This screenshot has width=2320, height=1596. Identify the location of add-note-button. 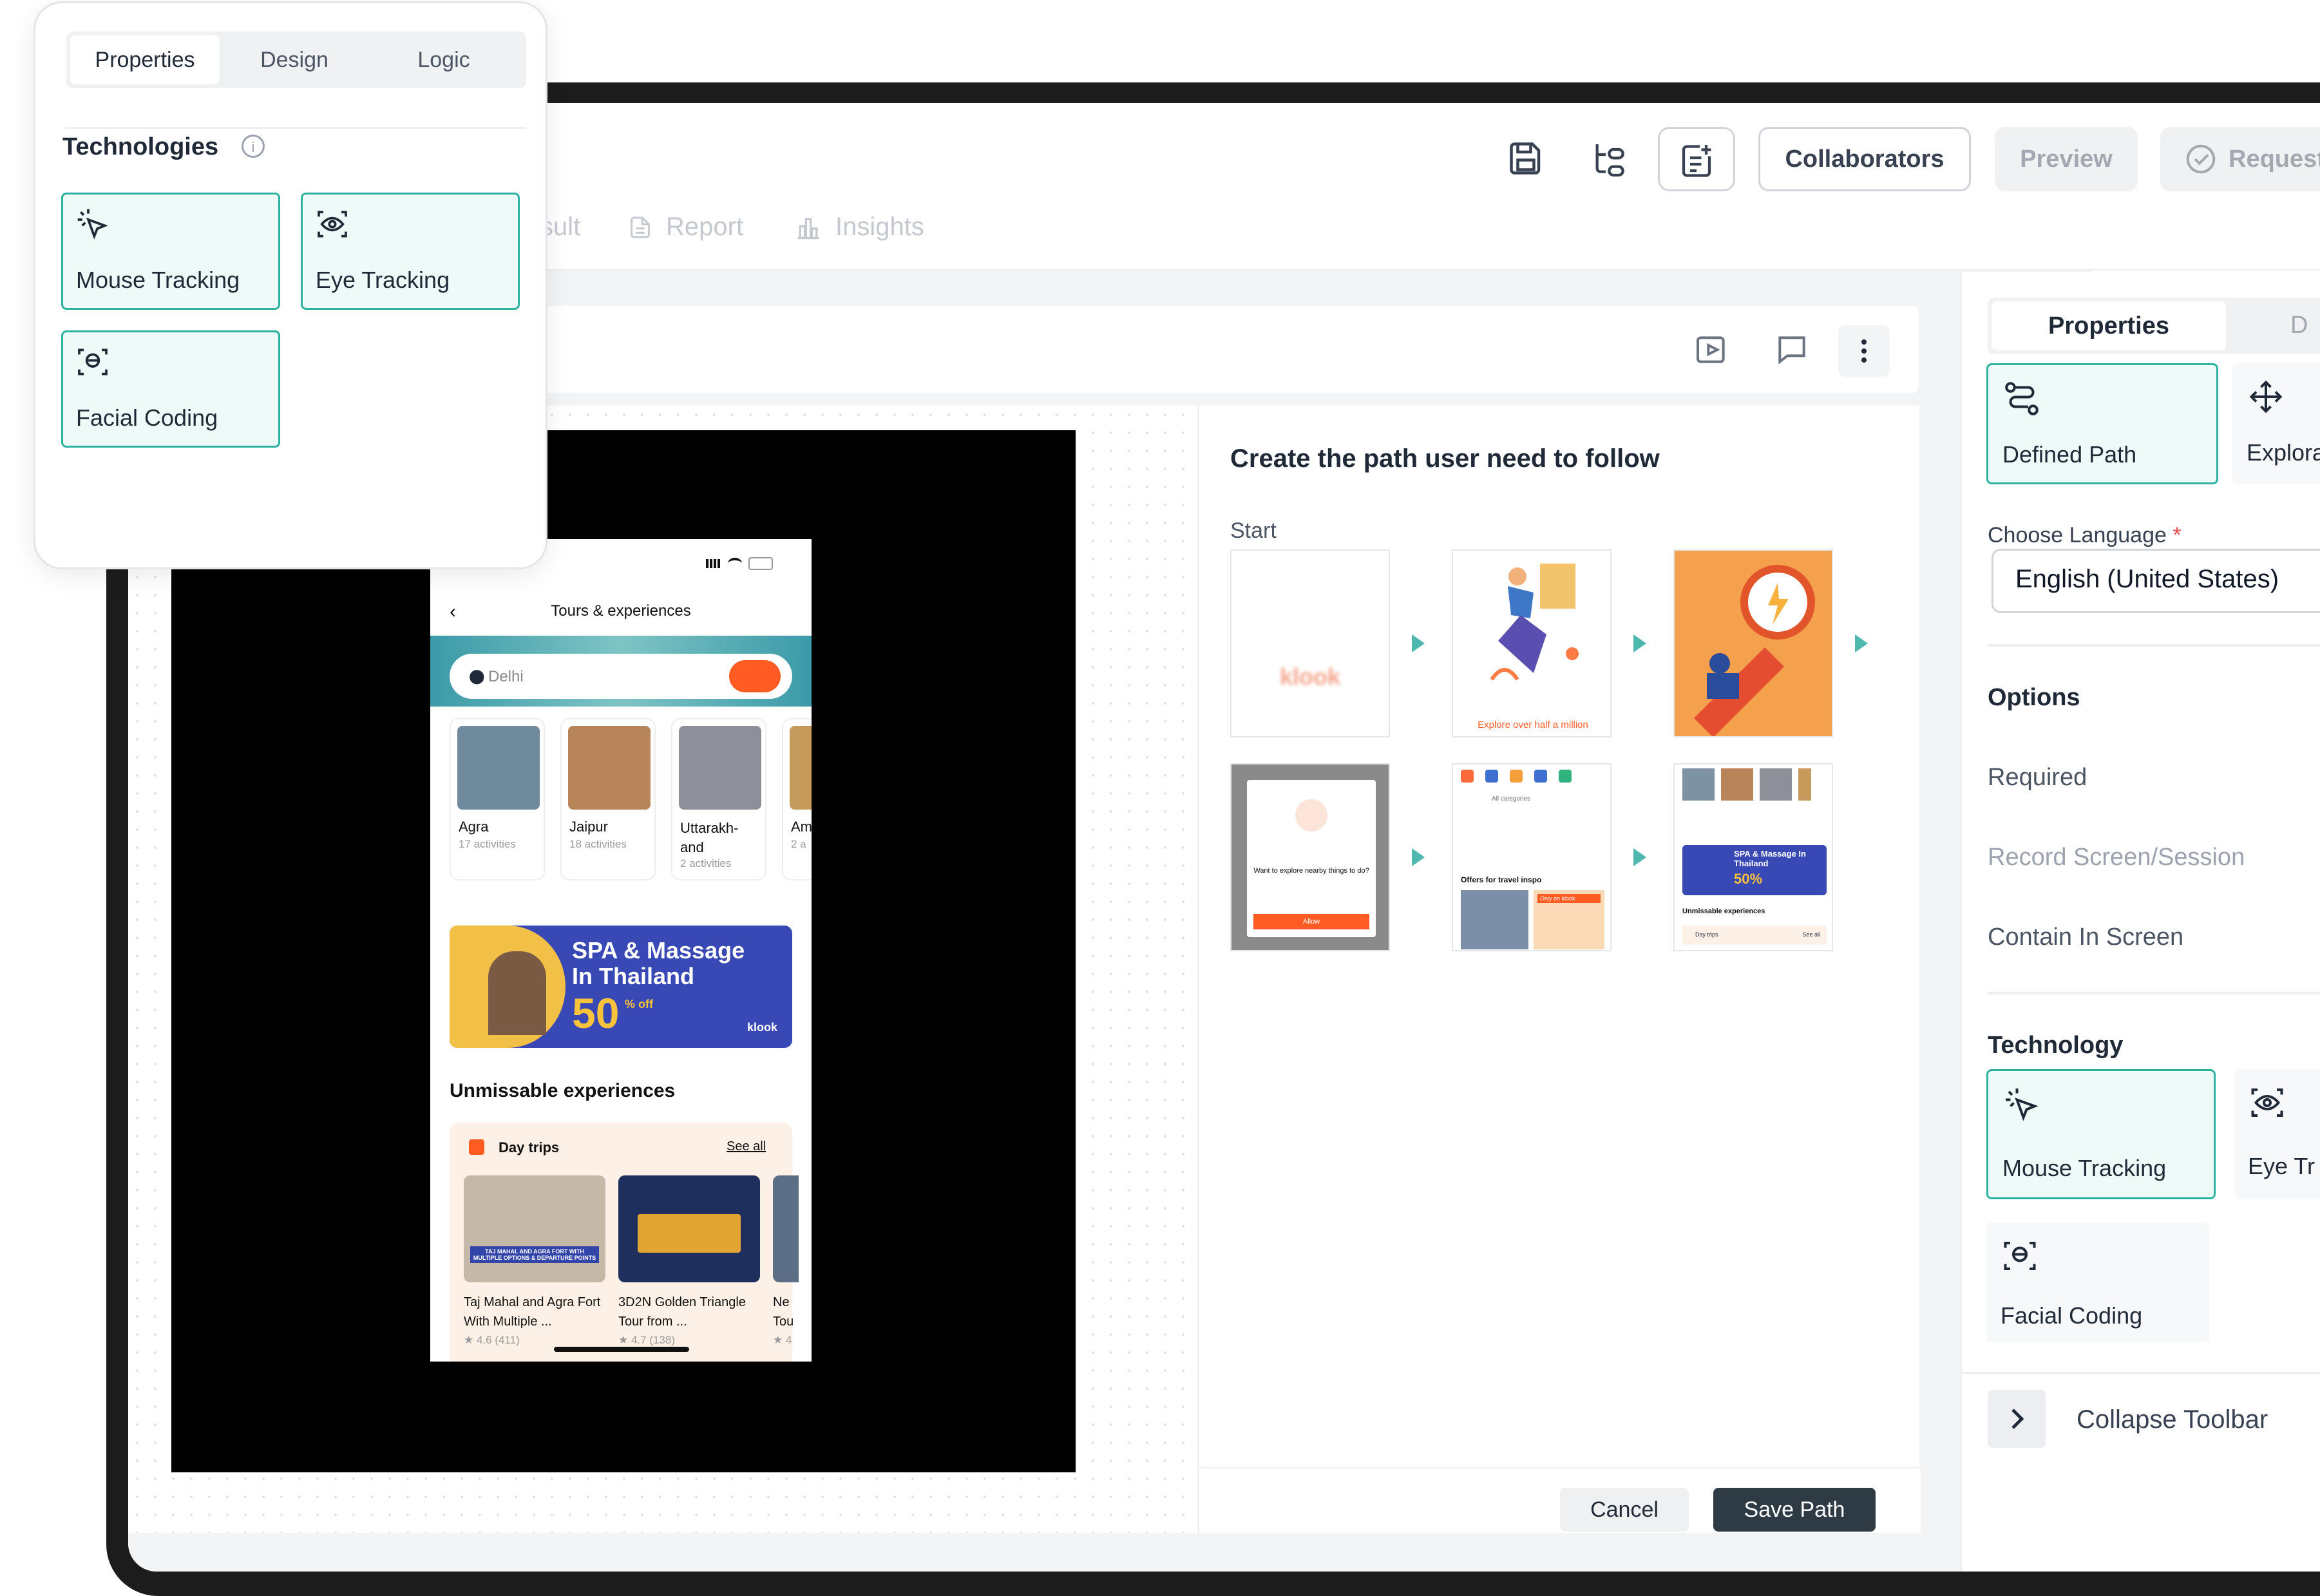
(1696, 159).